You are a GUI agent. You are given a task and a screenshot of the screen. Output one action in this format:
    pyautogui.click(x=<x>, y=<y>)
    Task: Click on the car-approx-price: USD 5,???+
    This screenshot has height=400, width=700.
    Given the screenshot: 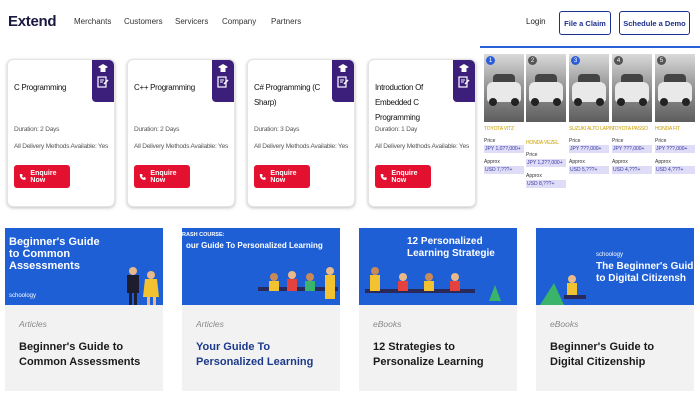 What is the action you would take?
    pyautogui.click(x=589, y=170)
    